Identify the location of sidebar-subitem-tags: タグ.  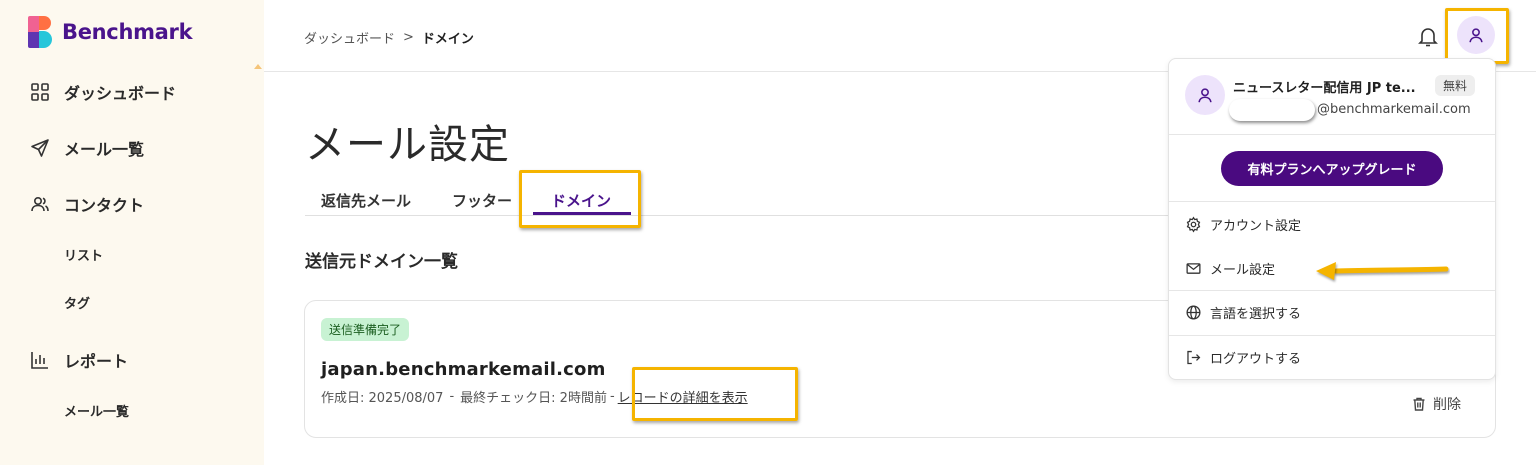
(77, 302).